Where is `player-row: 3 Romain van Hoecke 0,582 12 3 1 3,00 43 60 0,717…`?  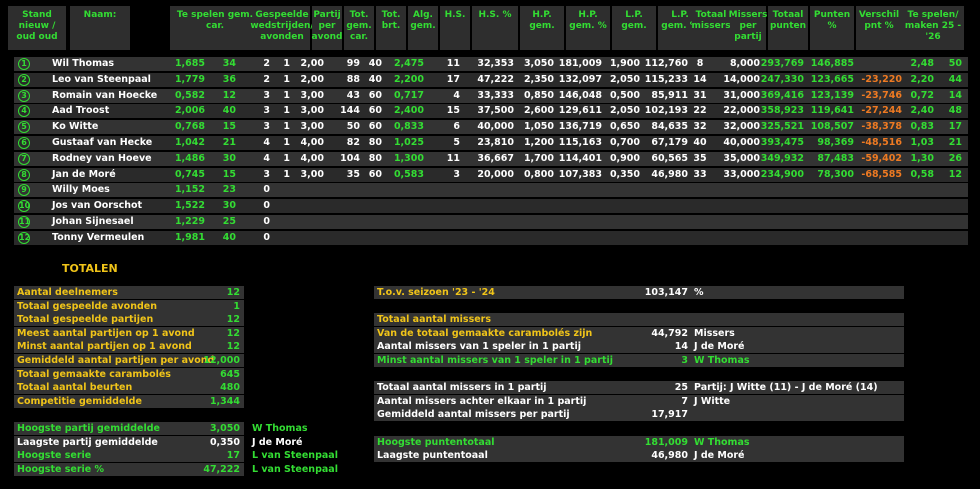
player-row: 3 Romain van Hoecke 0,582 12 3 1 3,00 43 60 0,717… is located at coordinates (491, 95).